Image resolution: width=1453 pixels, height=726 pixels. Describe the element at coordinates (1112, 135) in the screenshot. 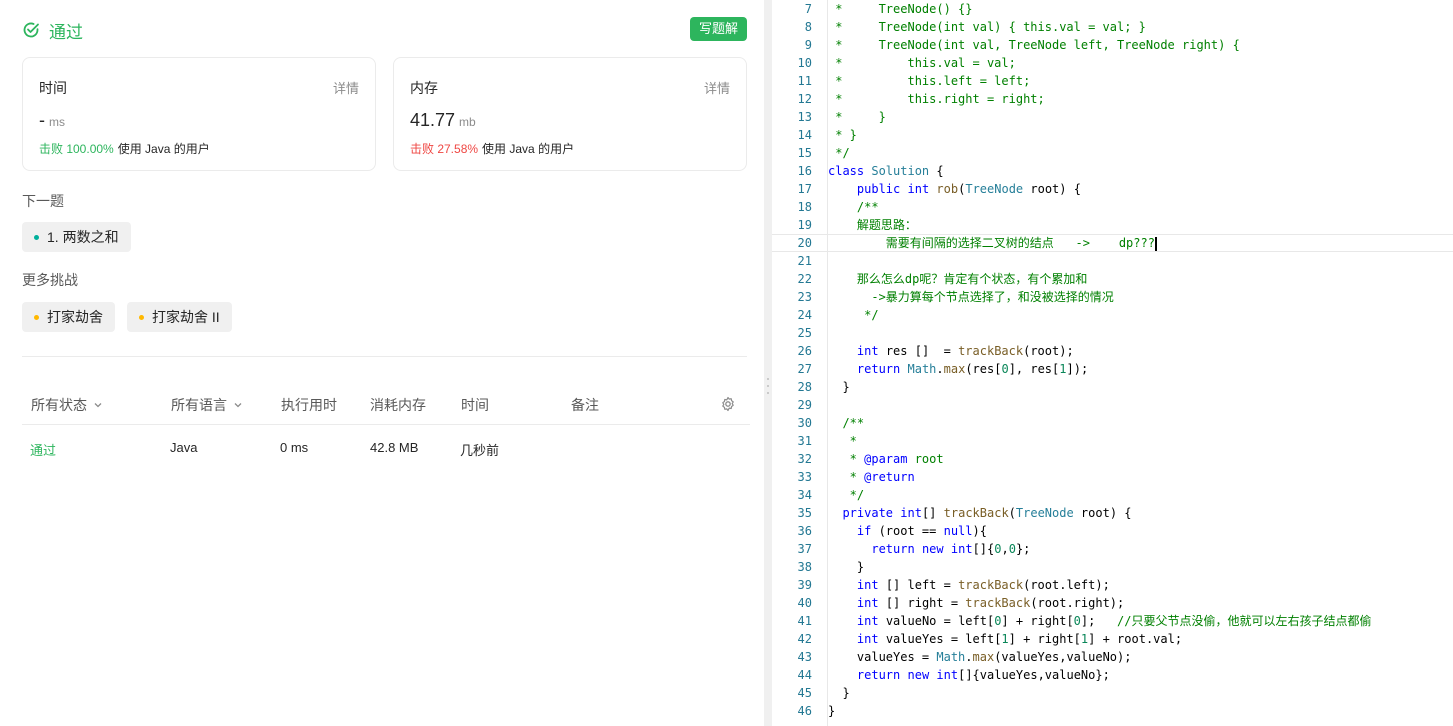

I see `code-line: 14 * }` at that location.